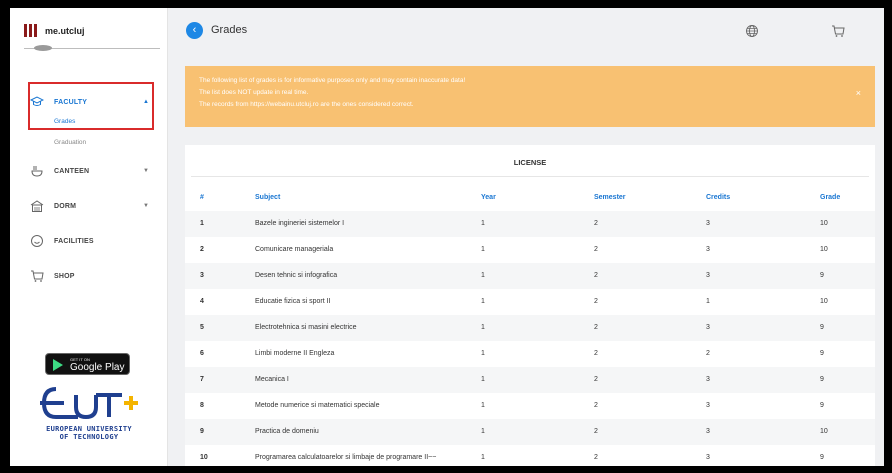 This screenshot has height=473, width=892. What do you see at coordinates (610, 197) in the screenshot?
I see `column-header-semester: Semester` at bounding box center [610, 197].